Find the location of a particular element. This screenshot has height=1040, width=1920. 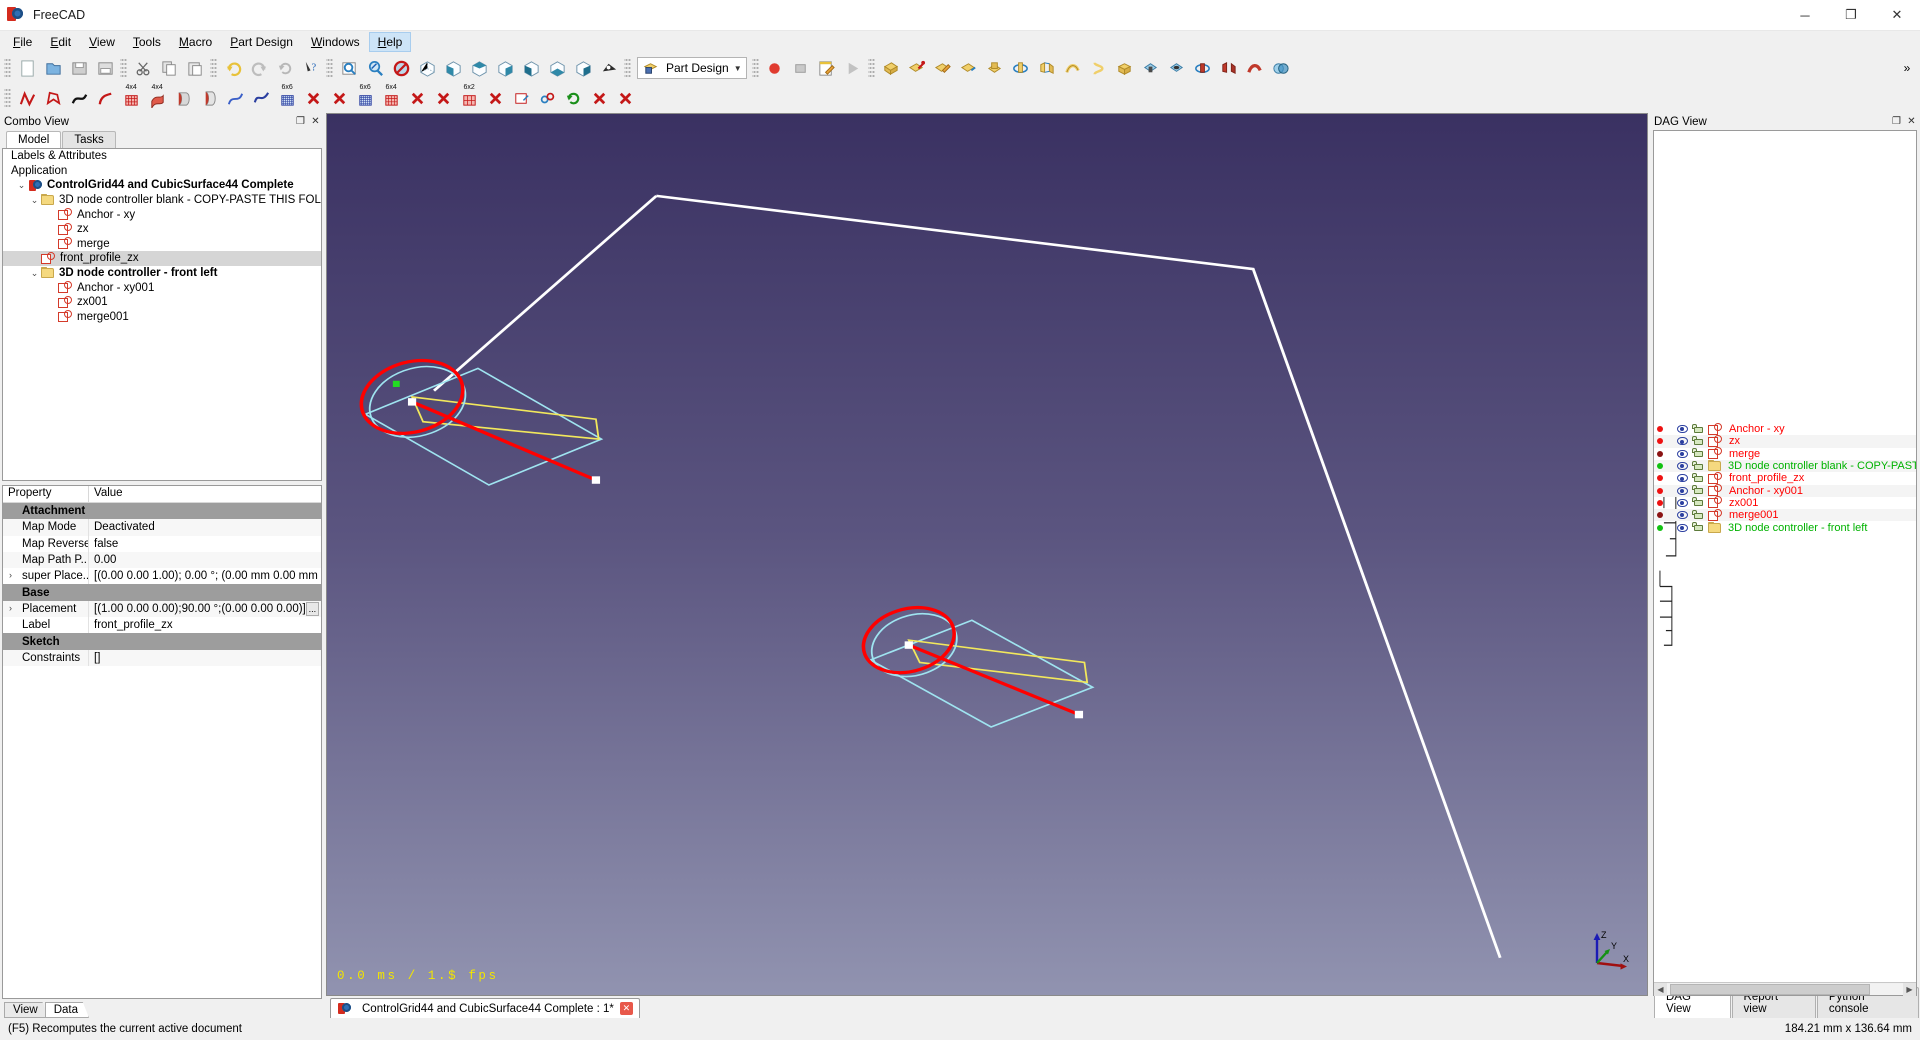

maximize-button: ❐ is located at coordinates (1851, 15).